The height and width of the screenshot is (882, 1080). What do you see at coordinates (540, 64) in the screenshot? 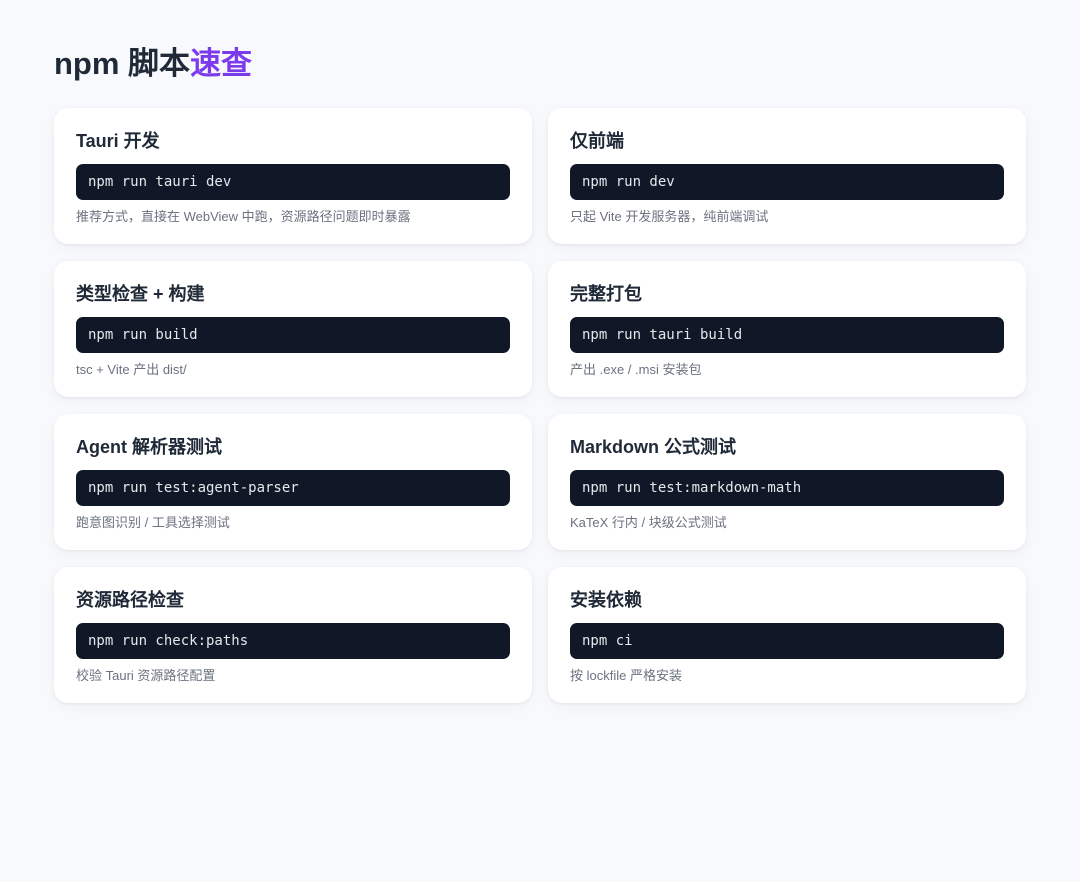
I see `page-title: npm 脚本速查` at bounding box center [540, 64].